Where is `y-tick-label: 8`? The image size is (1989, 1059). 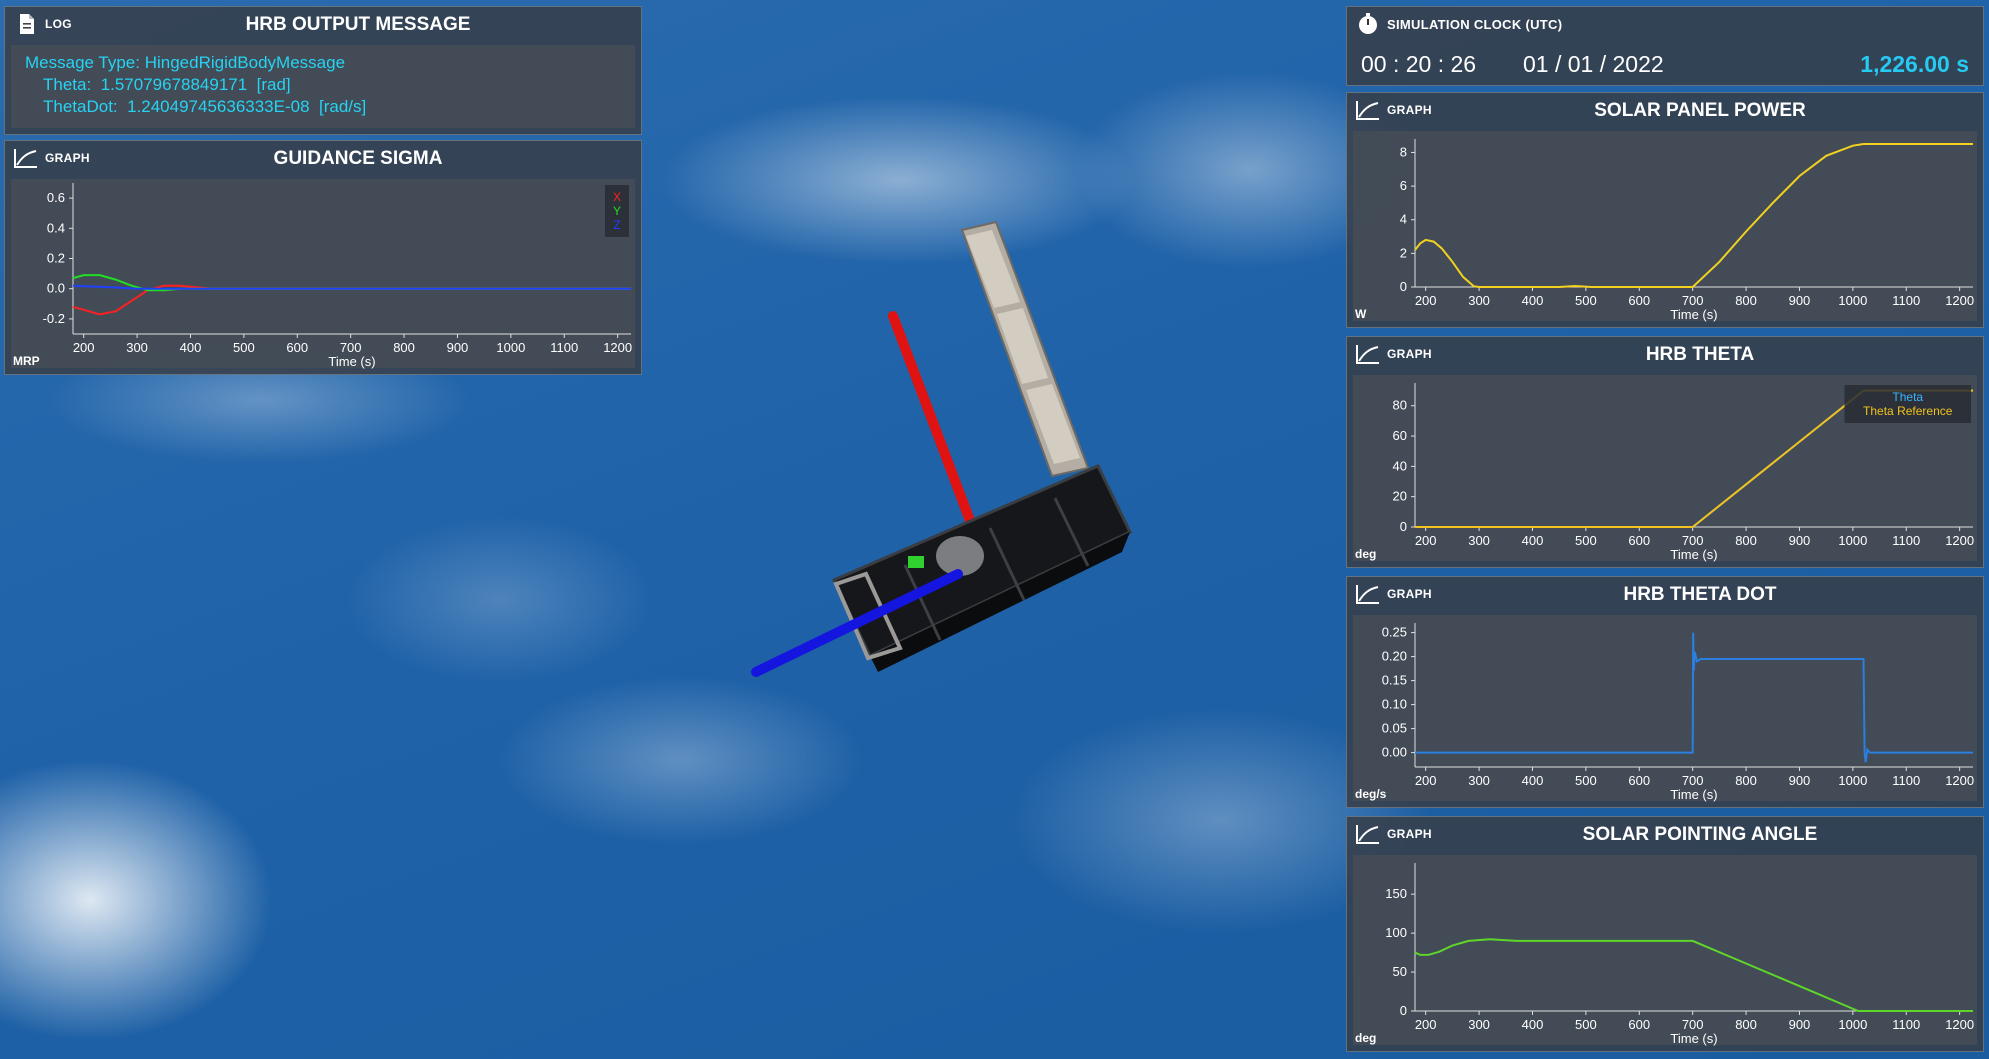
y-tick-label: 8 is located at coordinates (1403, 151).